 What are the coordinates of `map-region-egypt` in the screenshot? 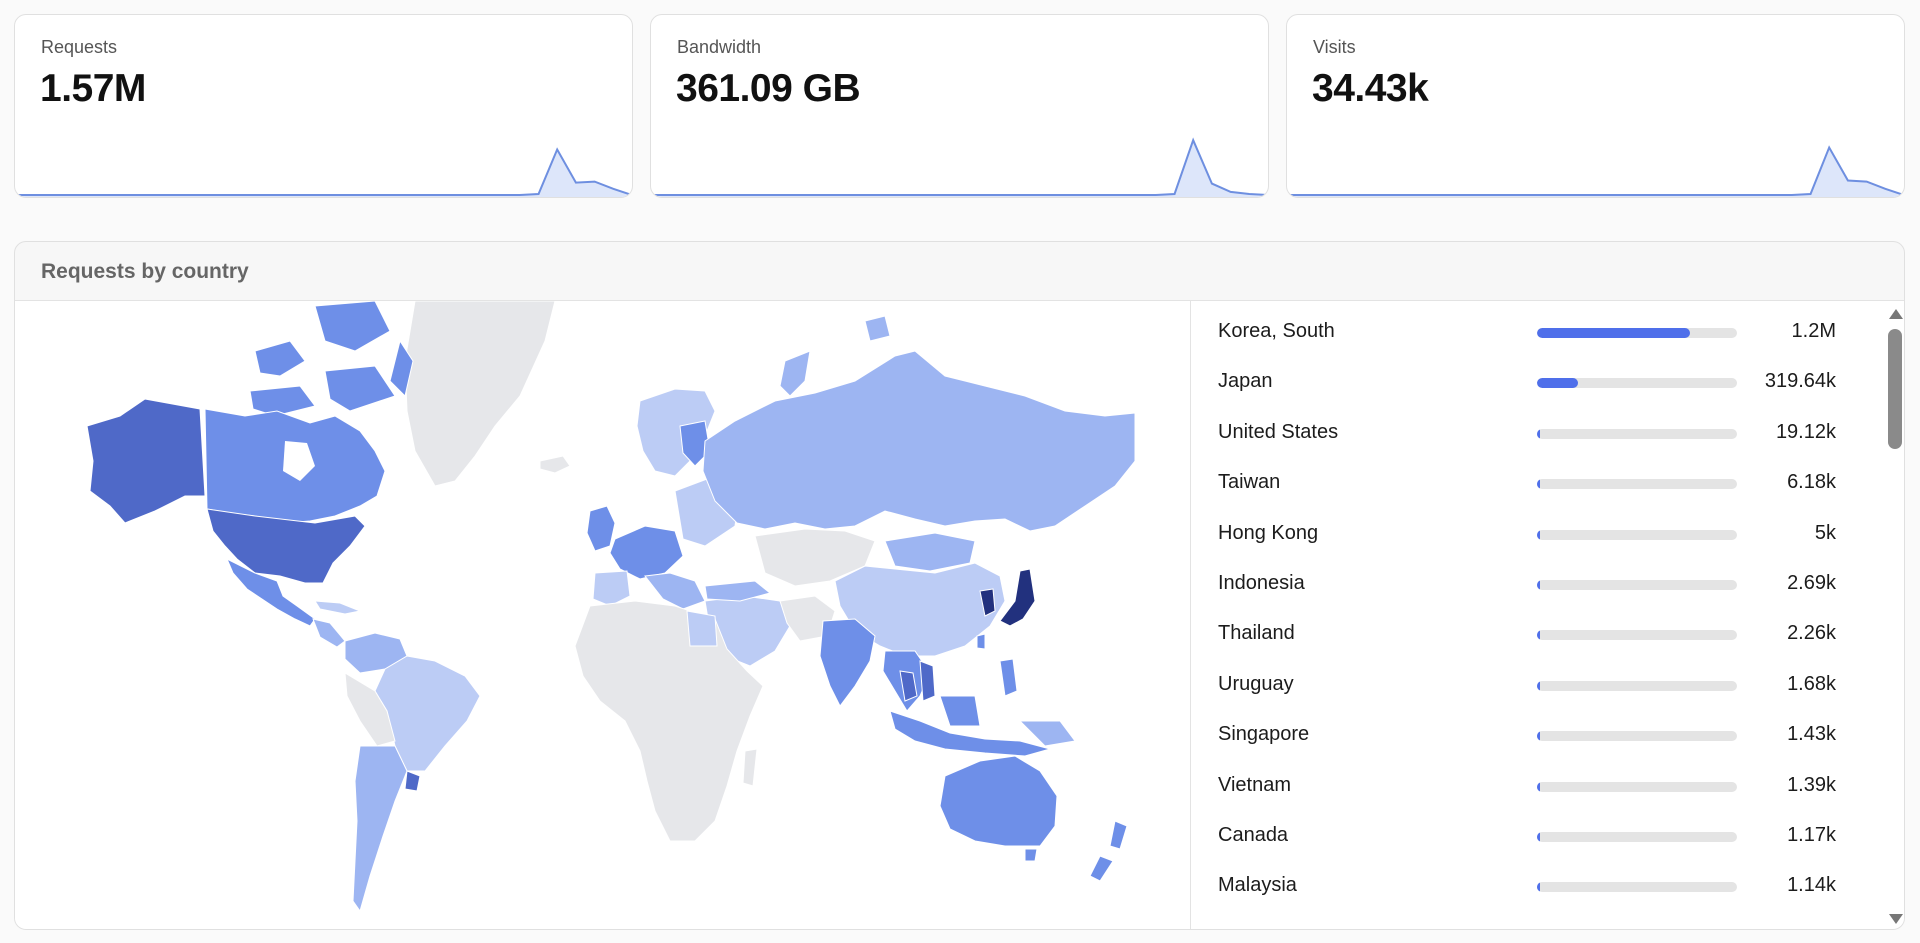 It's located at (702, 628).